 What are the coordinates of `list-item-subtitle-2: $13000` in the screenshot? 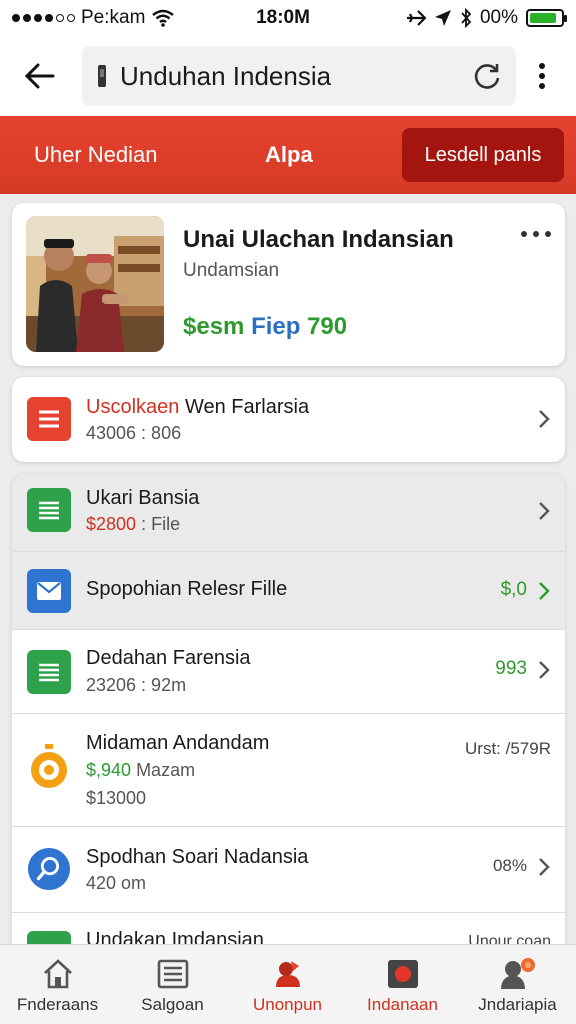 It's located at (116, 798).